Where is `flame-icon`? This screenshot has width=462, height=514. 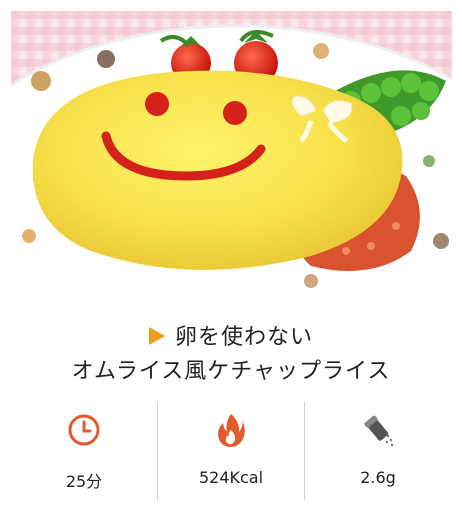
flame-icon is located at coordinates (231, 430).